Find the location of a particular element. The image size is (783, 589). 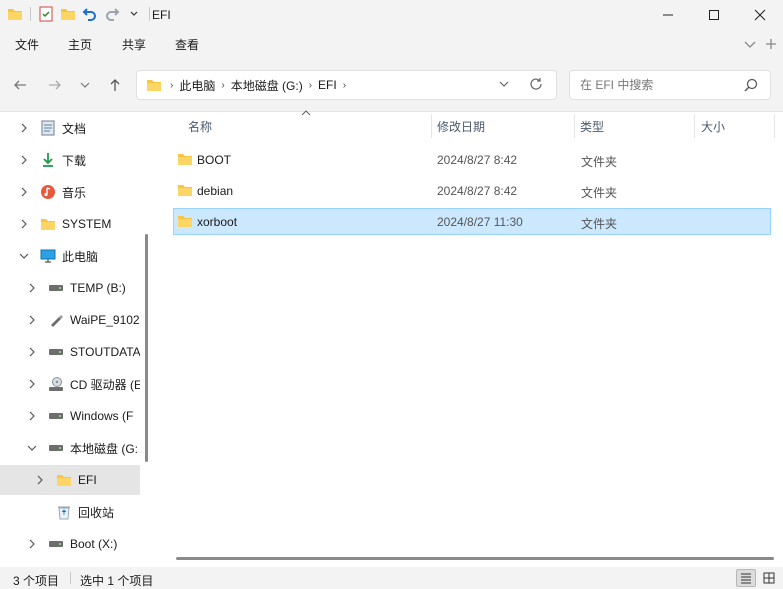

sidebar-item-boot-drive: Boot (X:) is located at coordinates (70, 544).